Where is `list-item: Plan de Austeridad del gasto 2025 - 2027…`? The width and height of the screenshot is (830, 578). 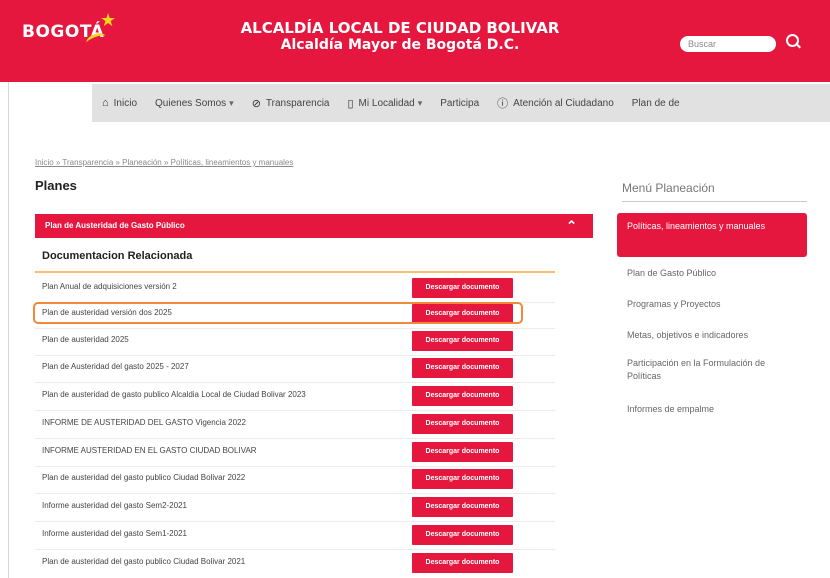 list-item: Plan de Austeridad del gasto 2025 - 2027… is located at coordinates (295, 370).